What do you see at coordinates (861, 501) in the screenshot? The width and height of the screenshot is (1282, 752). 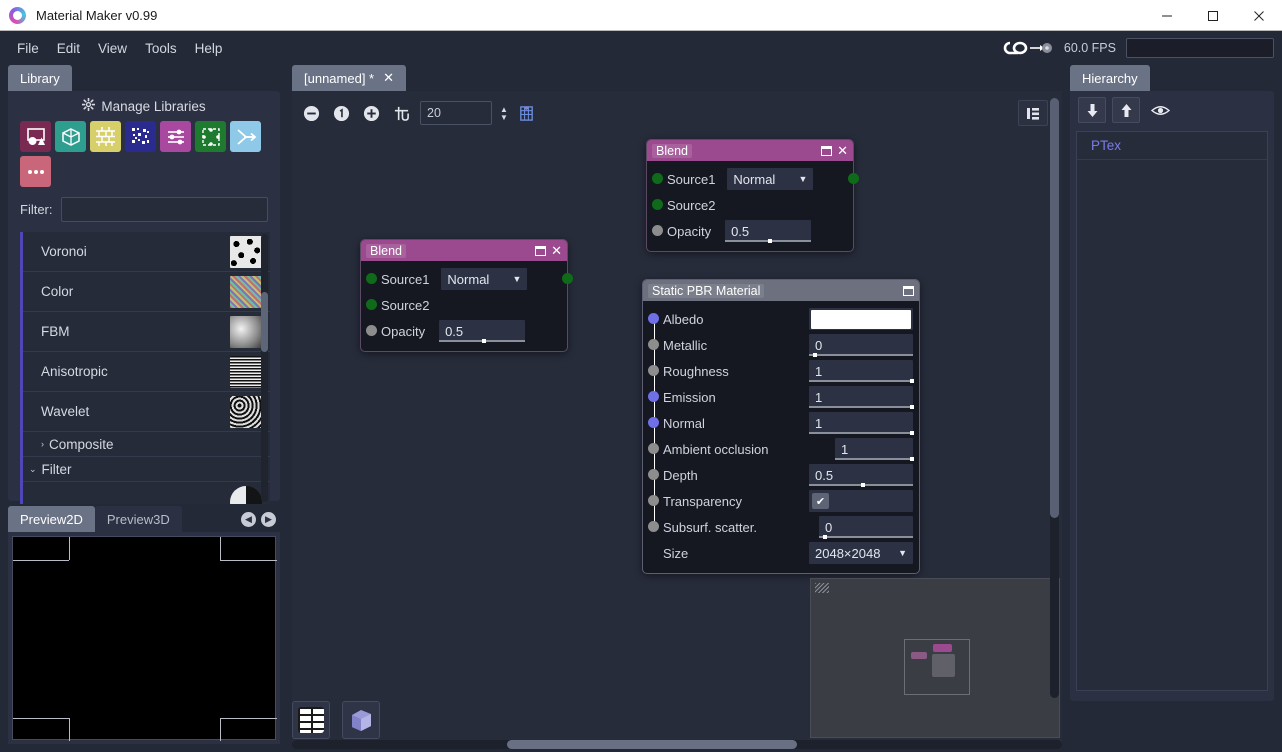 I see `transparency-field: ✔` at bounding box center [861, 501].